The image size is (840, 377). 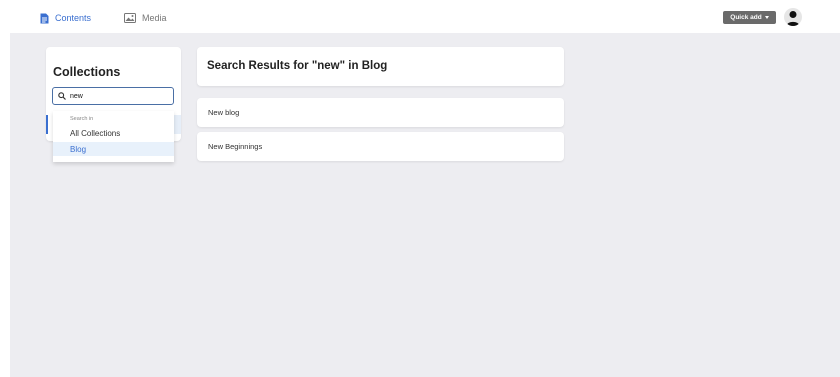 I want to click on dropdown-option-all-collections: All Collections, so click(x=113, y=133).